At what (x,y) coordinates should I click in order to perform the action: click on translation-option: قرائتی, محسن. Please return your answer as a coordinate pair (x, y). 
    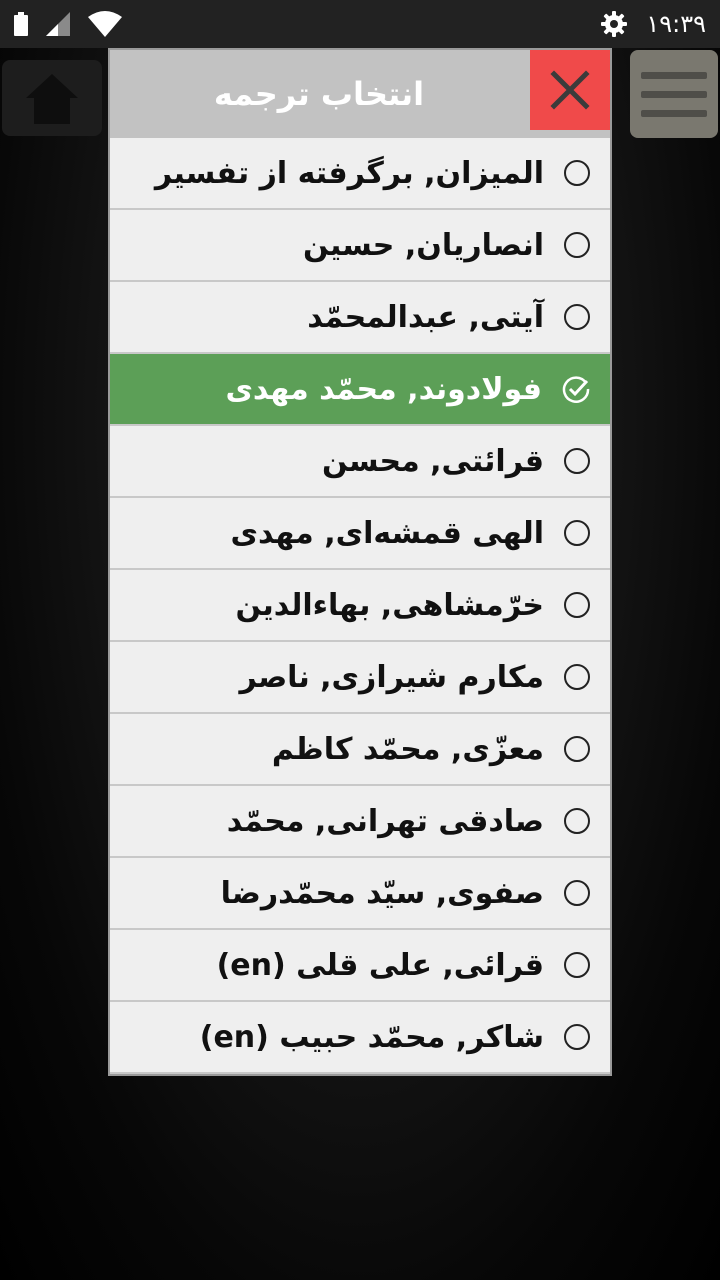
    Looking at the image, I should click on (360, 462).